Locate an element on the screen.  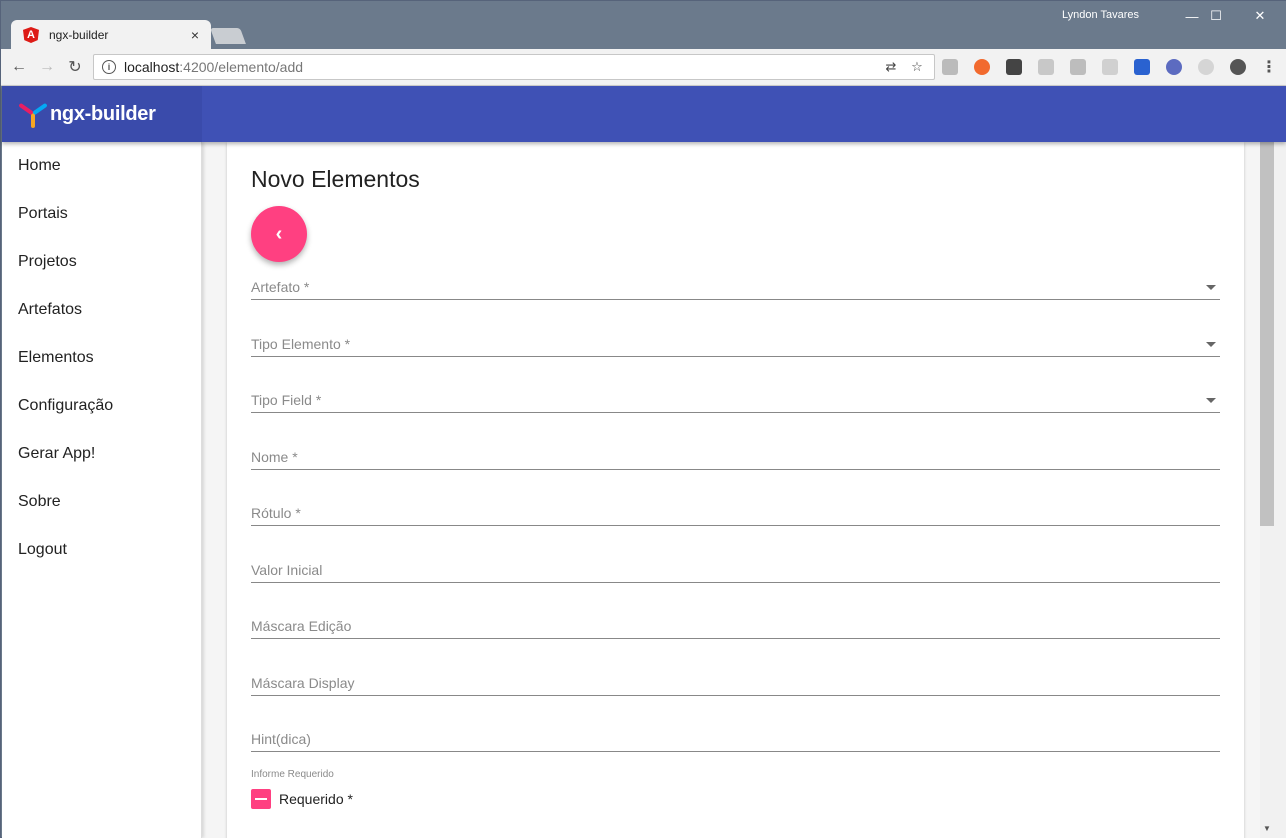
required-checkbox is located at coordinates (261, 799).